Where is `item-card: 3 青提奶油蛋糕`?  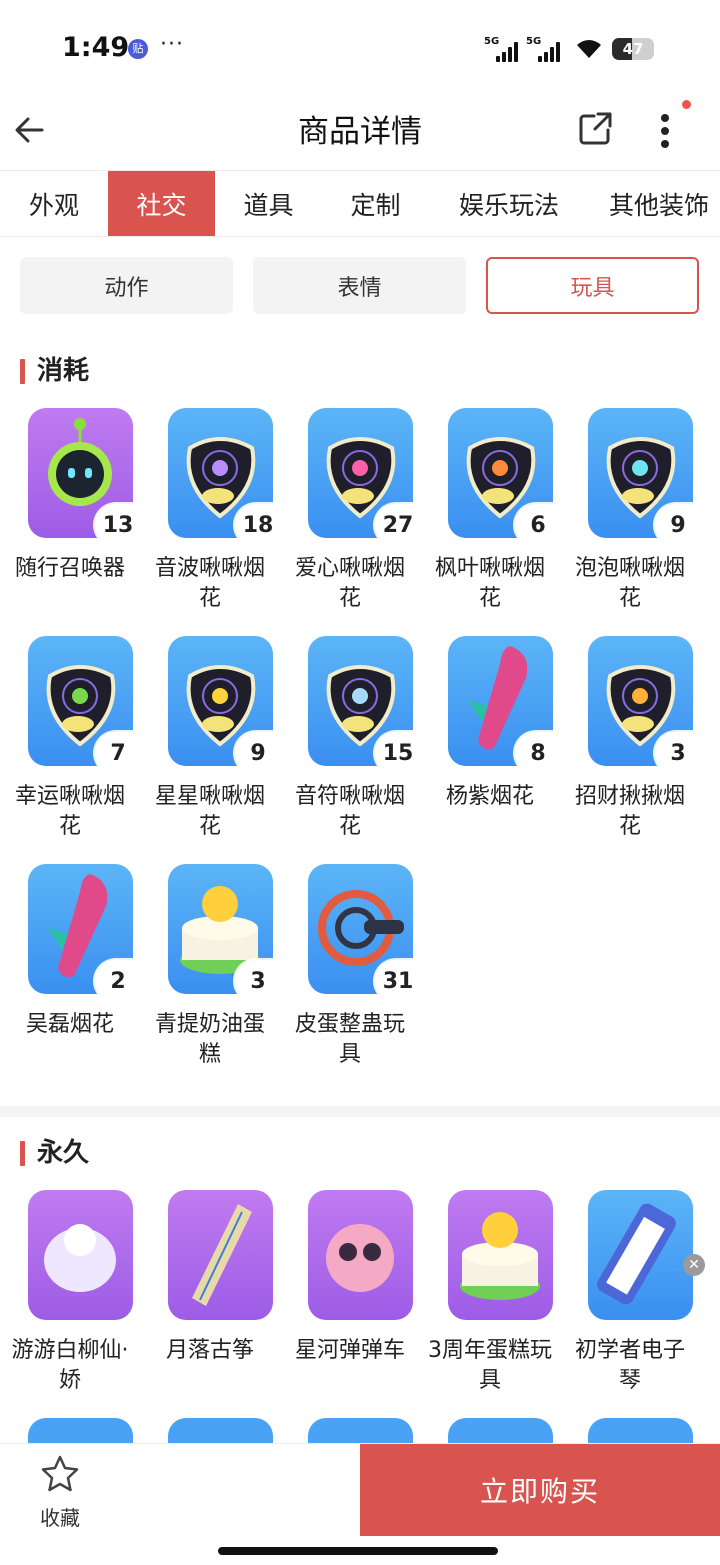
item-card: 3 青提奶油蛋糕 is located at coordinates (210, 969).